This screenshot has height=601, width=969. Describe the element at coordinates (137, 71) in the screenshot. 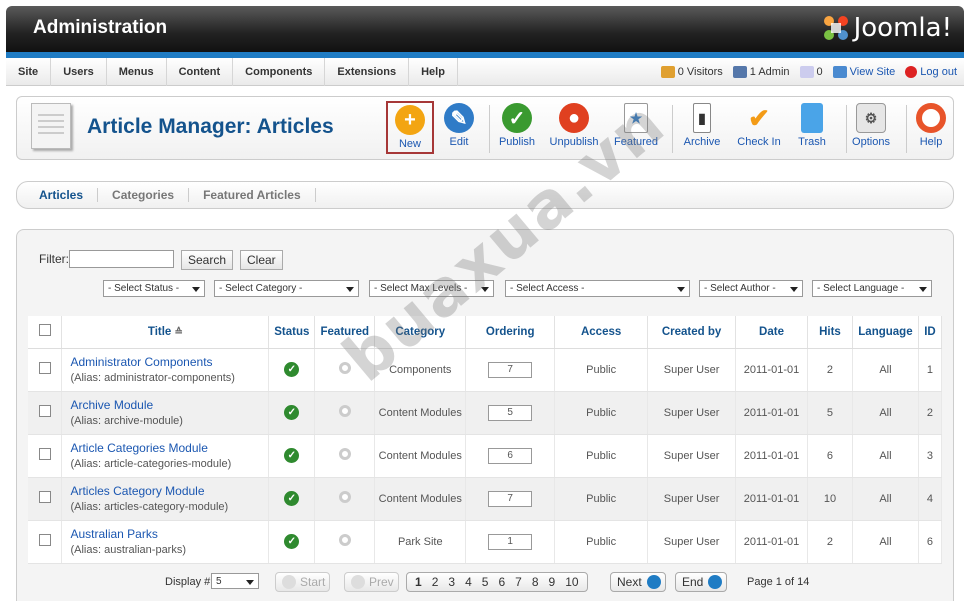

I see `menu-menus: Menus` at that location.